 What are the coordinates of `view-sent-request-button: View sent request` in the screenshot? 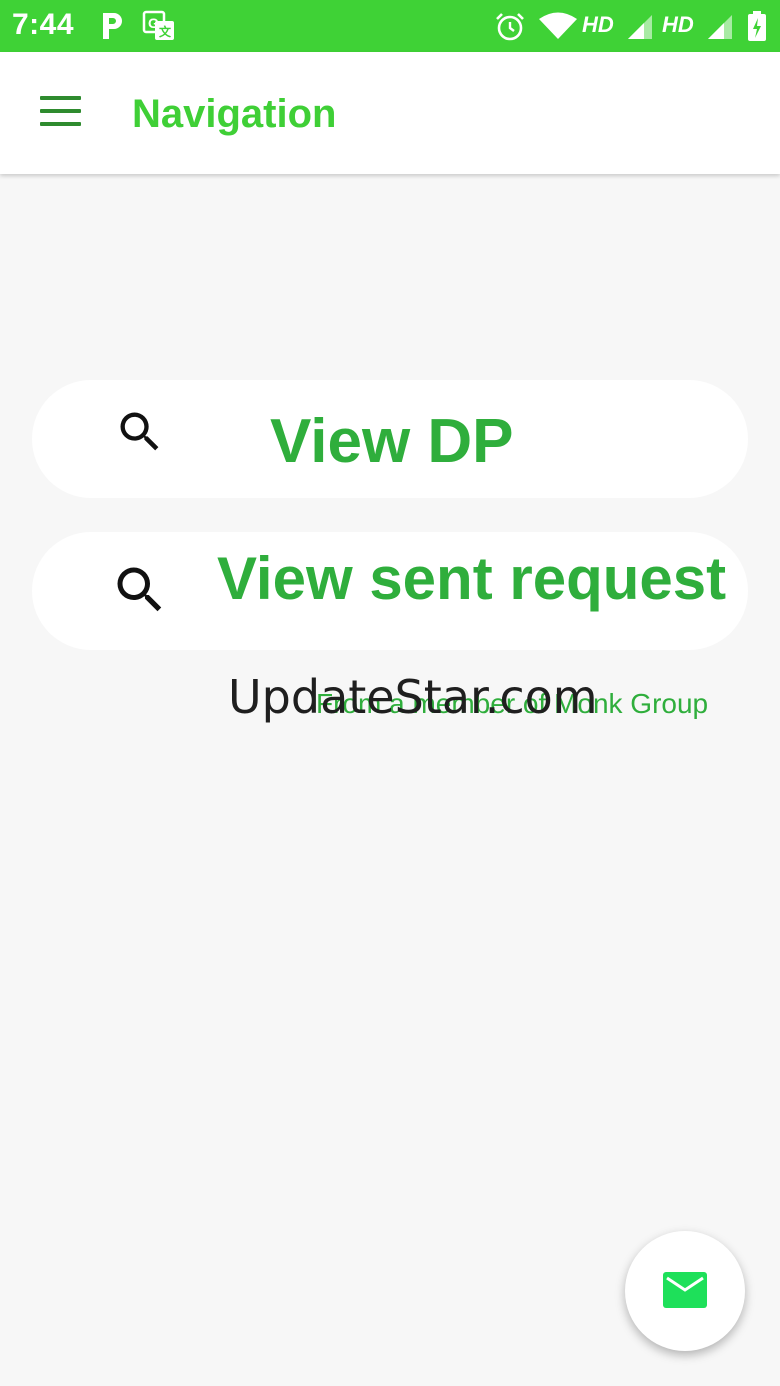 It's located at (390, 591).